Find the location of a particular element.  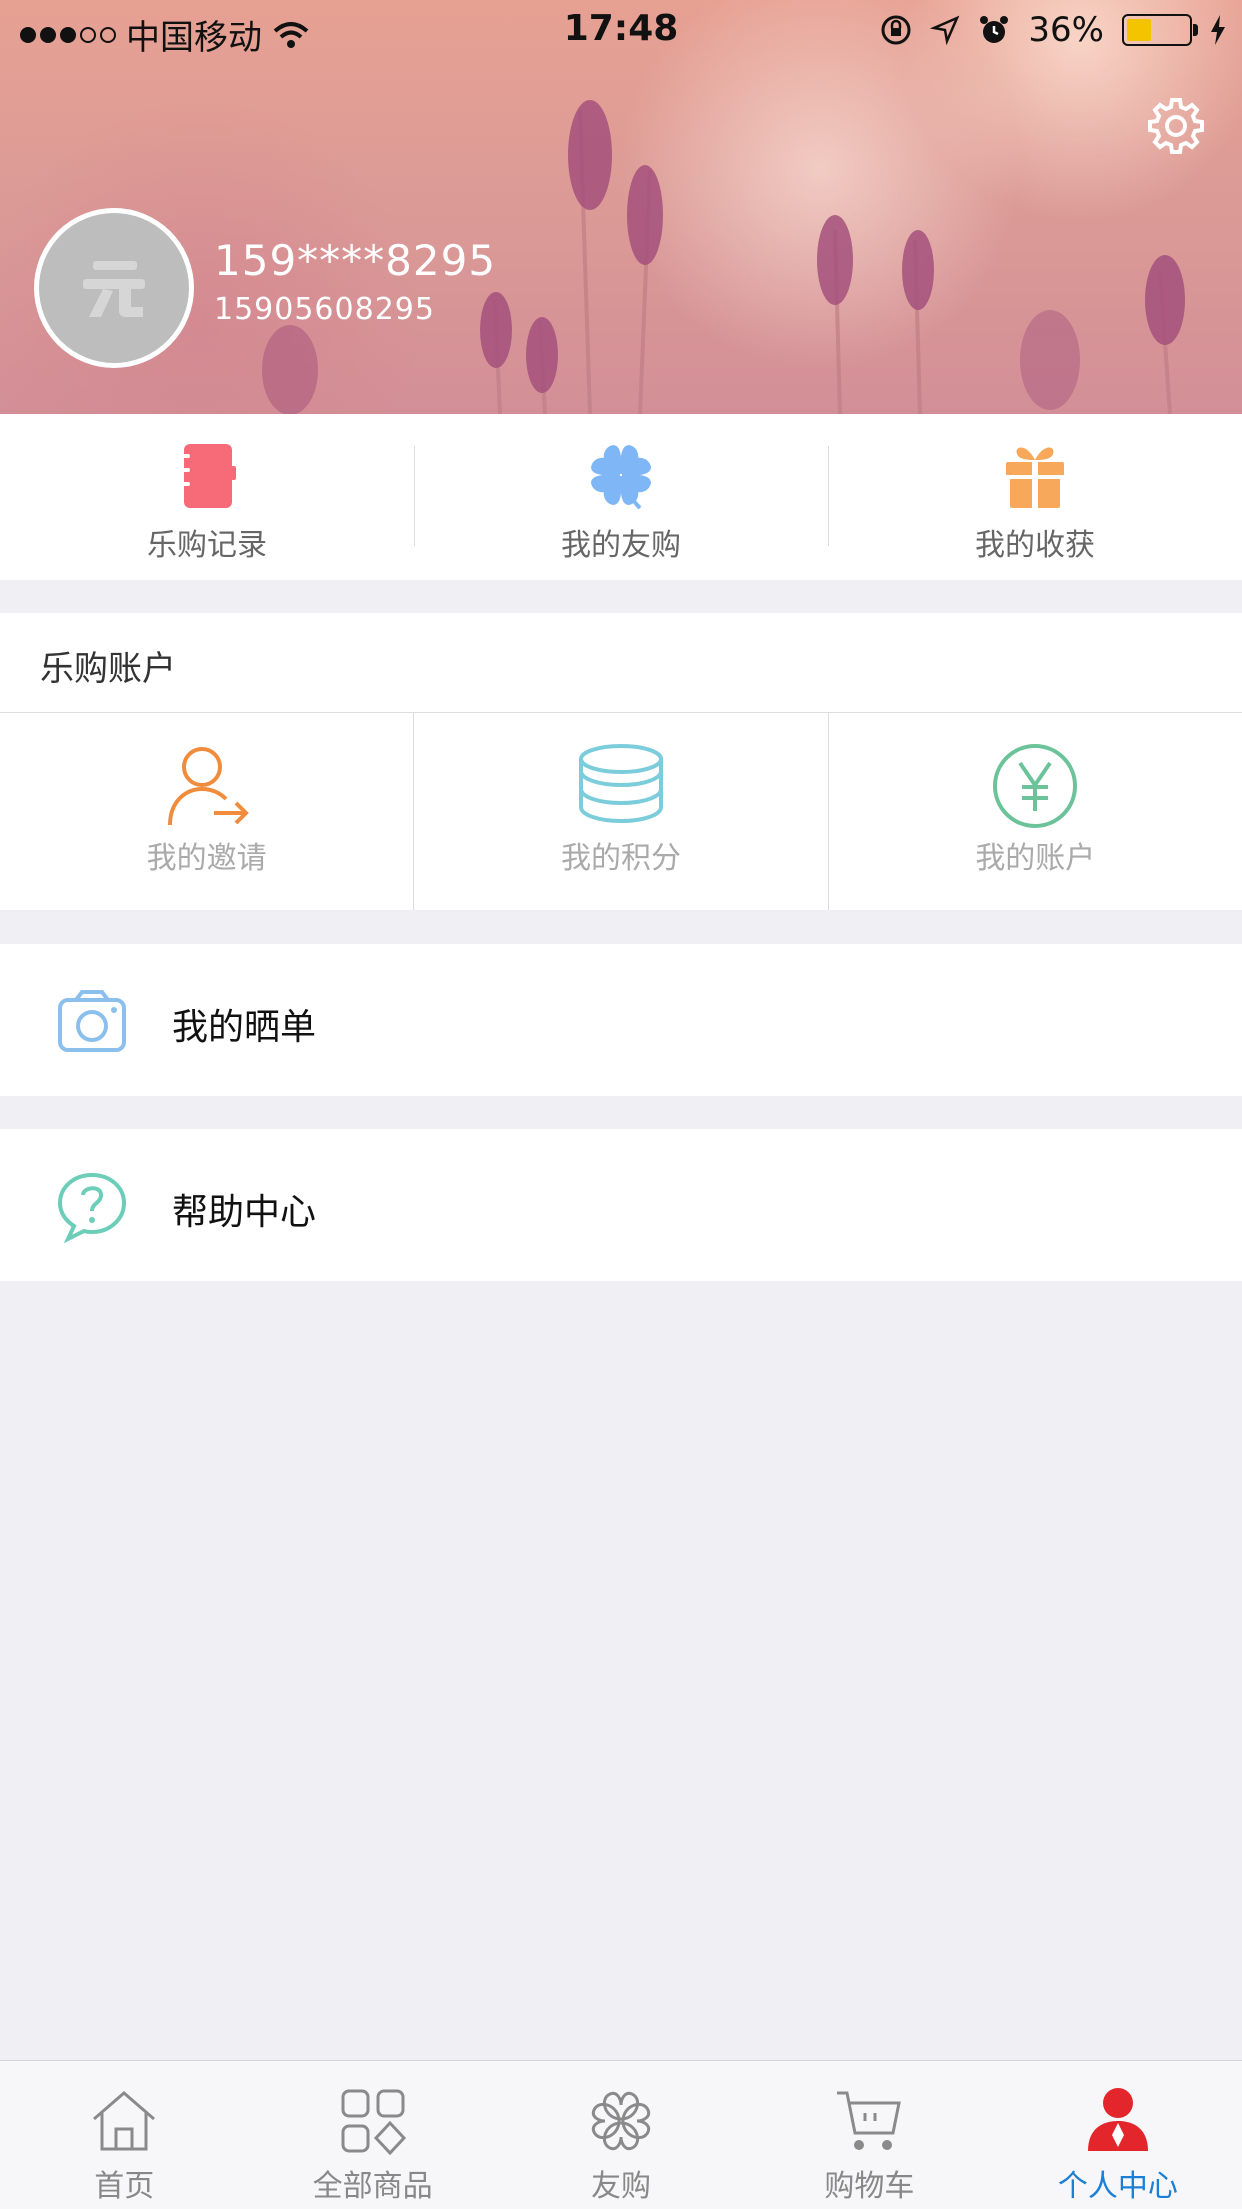

tab-group-buy: 友购 is located at coordinates (621, 2135).